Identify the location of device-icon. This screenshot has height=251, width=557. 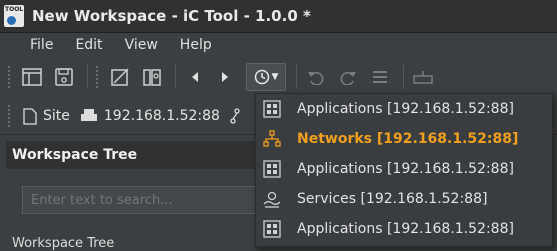
(423, 77).